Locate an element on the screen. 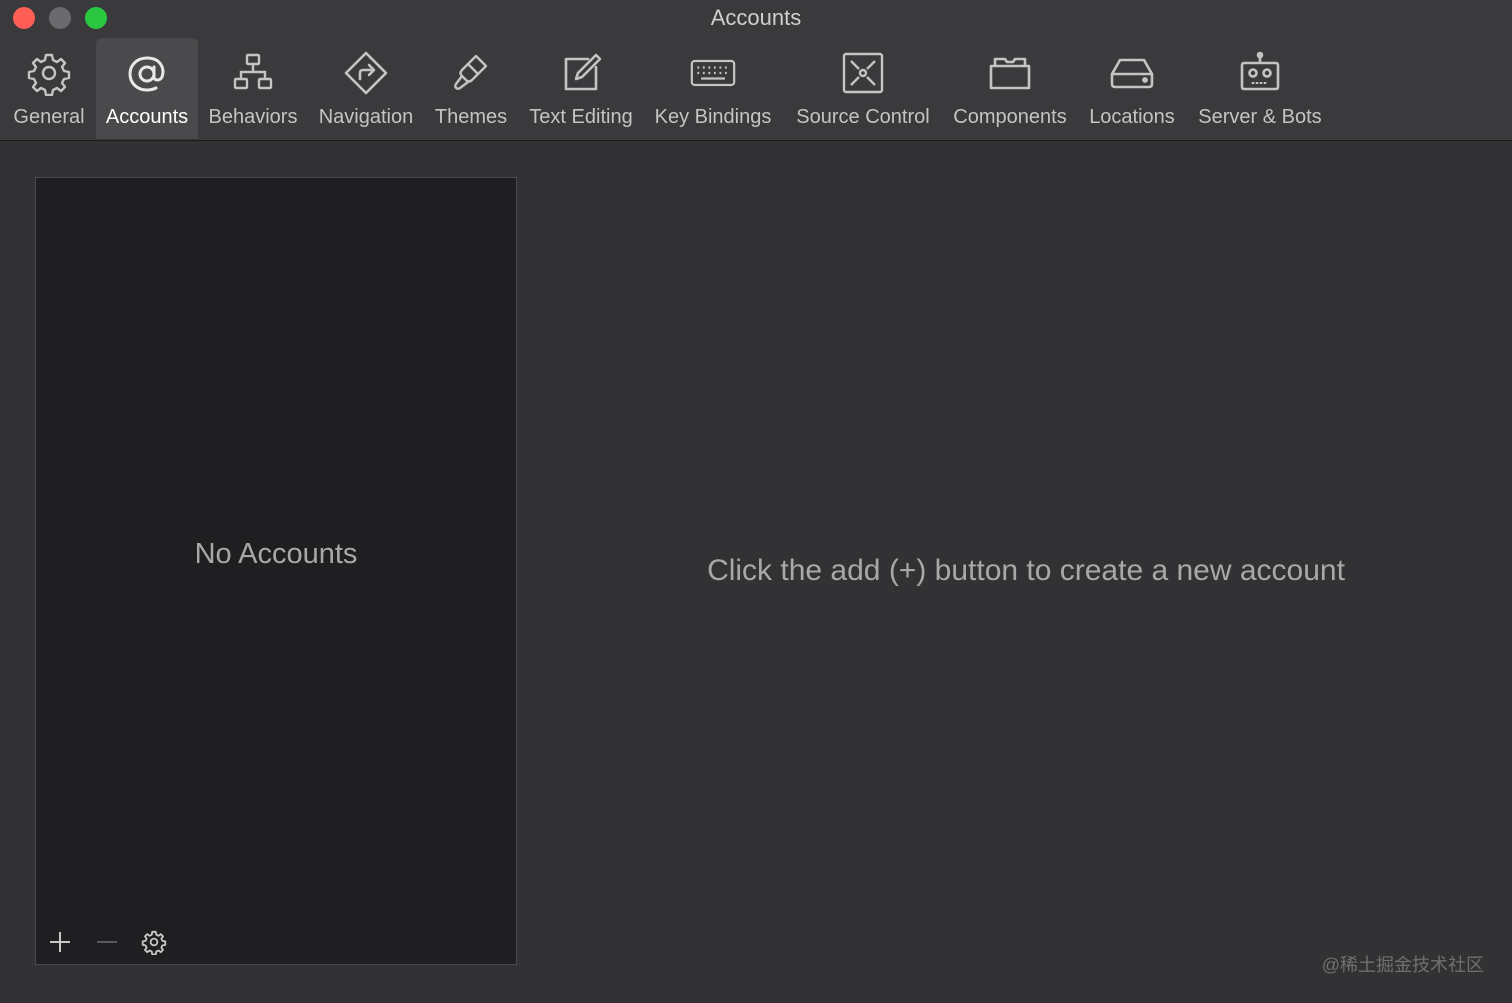 The width and height of the screenshot is (1512, 1003). tab-key-bindings: Key Bindings is located at coordinates (713, 88).